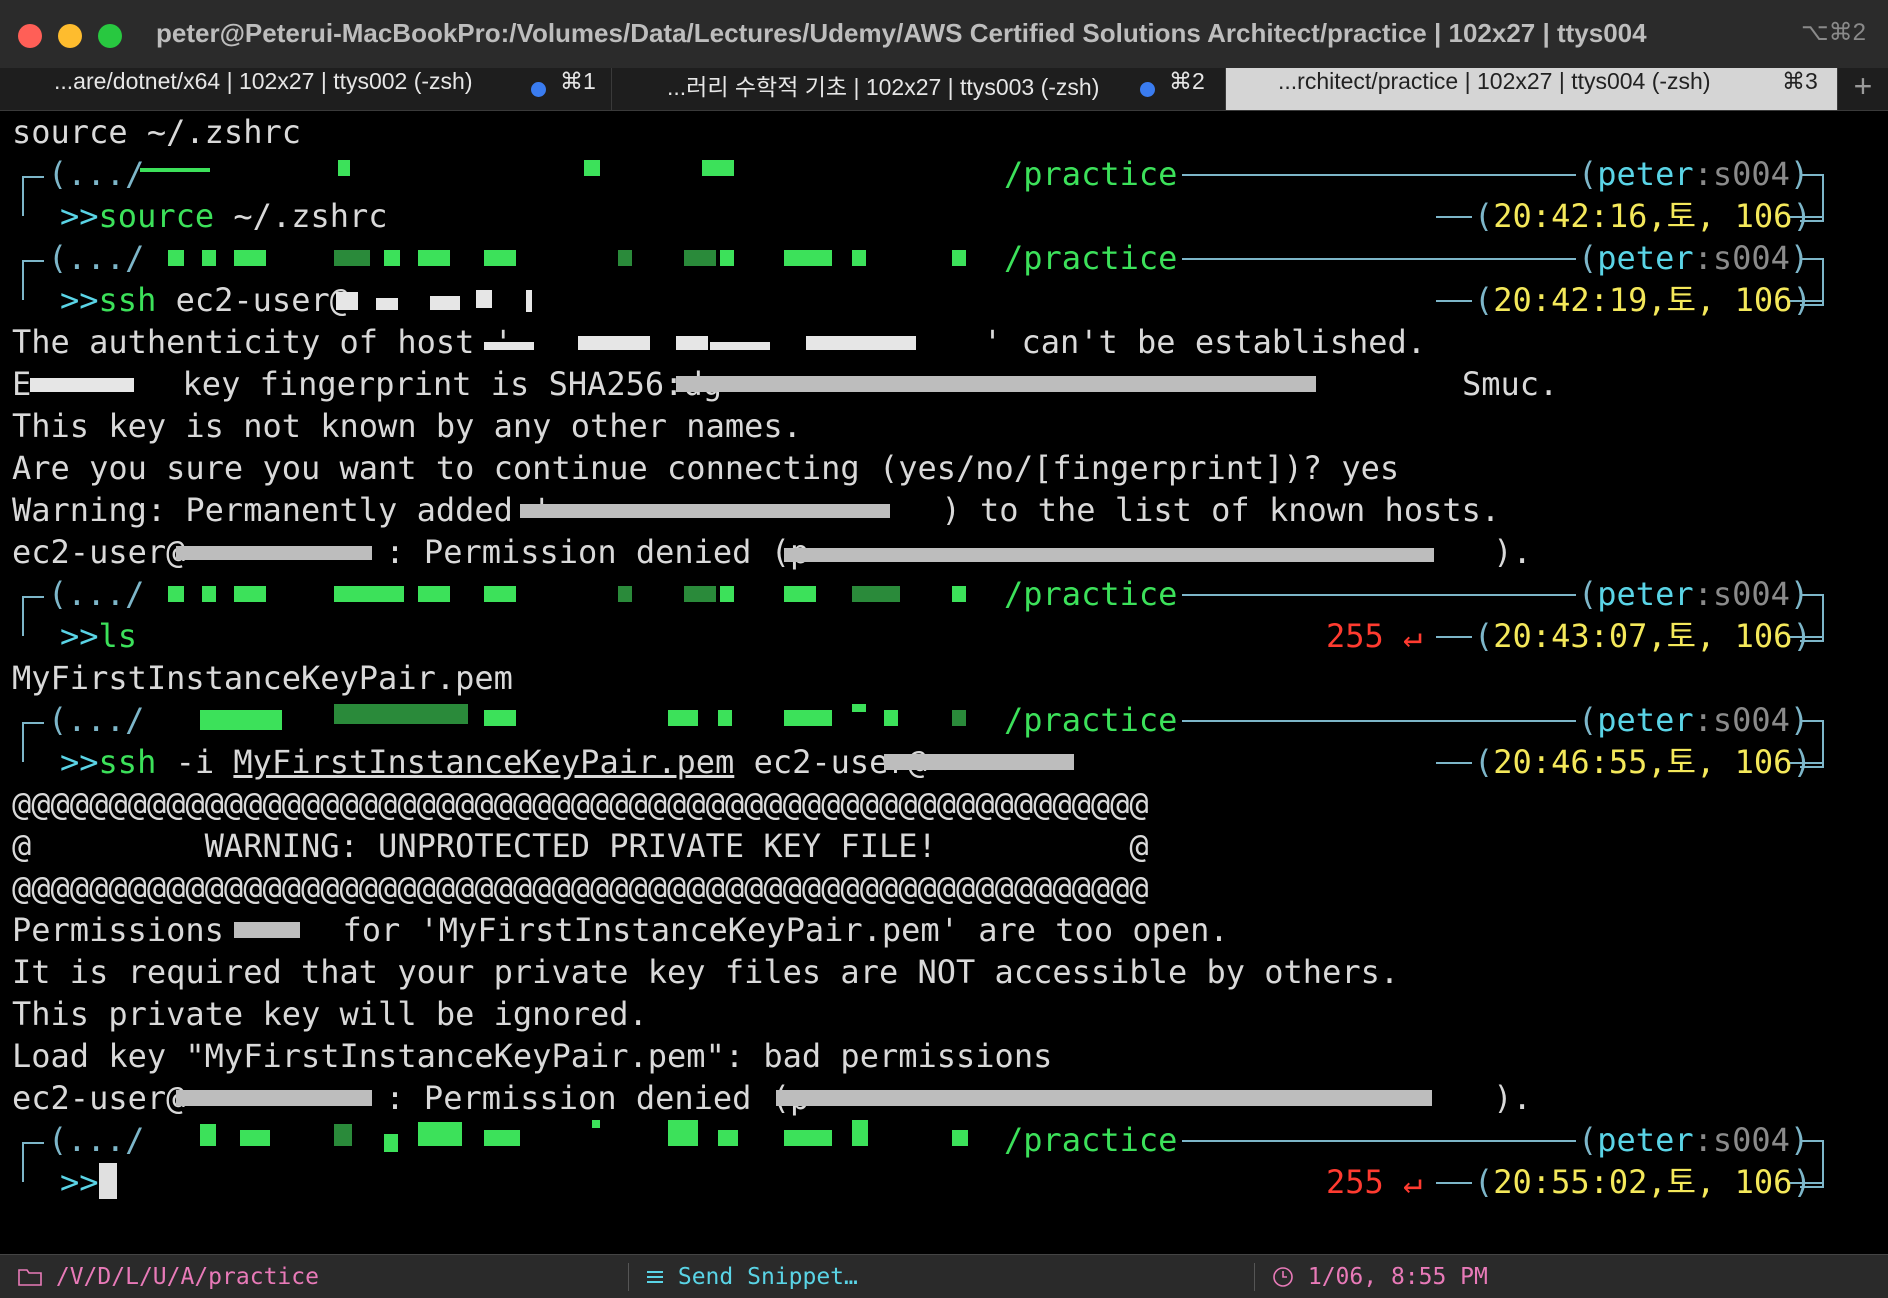 This screenshot has height=1298, width=1888. I want to click on prompt-command: >>, so click(88, 1182).